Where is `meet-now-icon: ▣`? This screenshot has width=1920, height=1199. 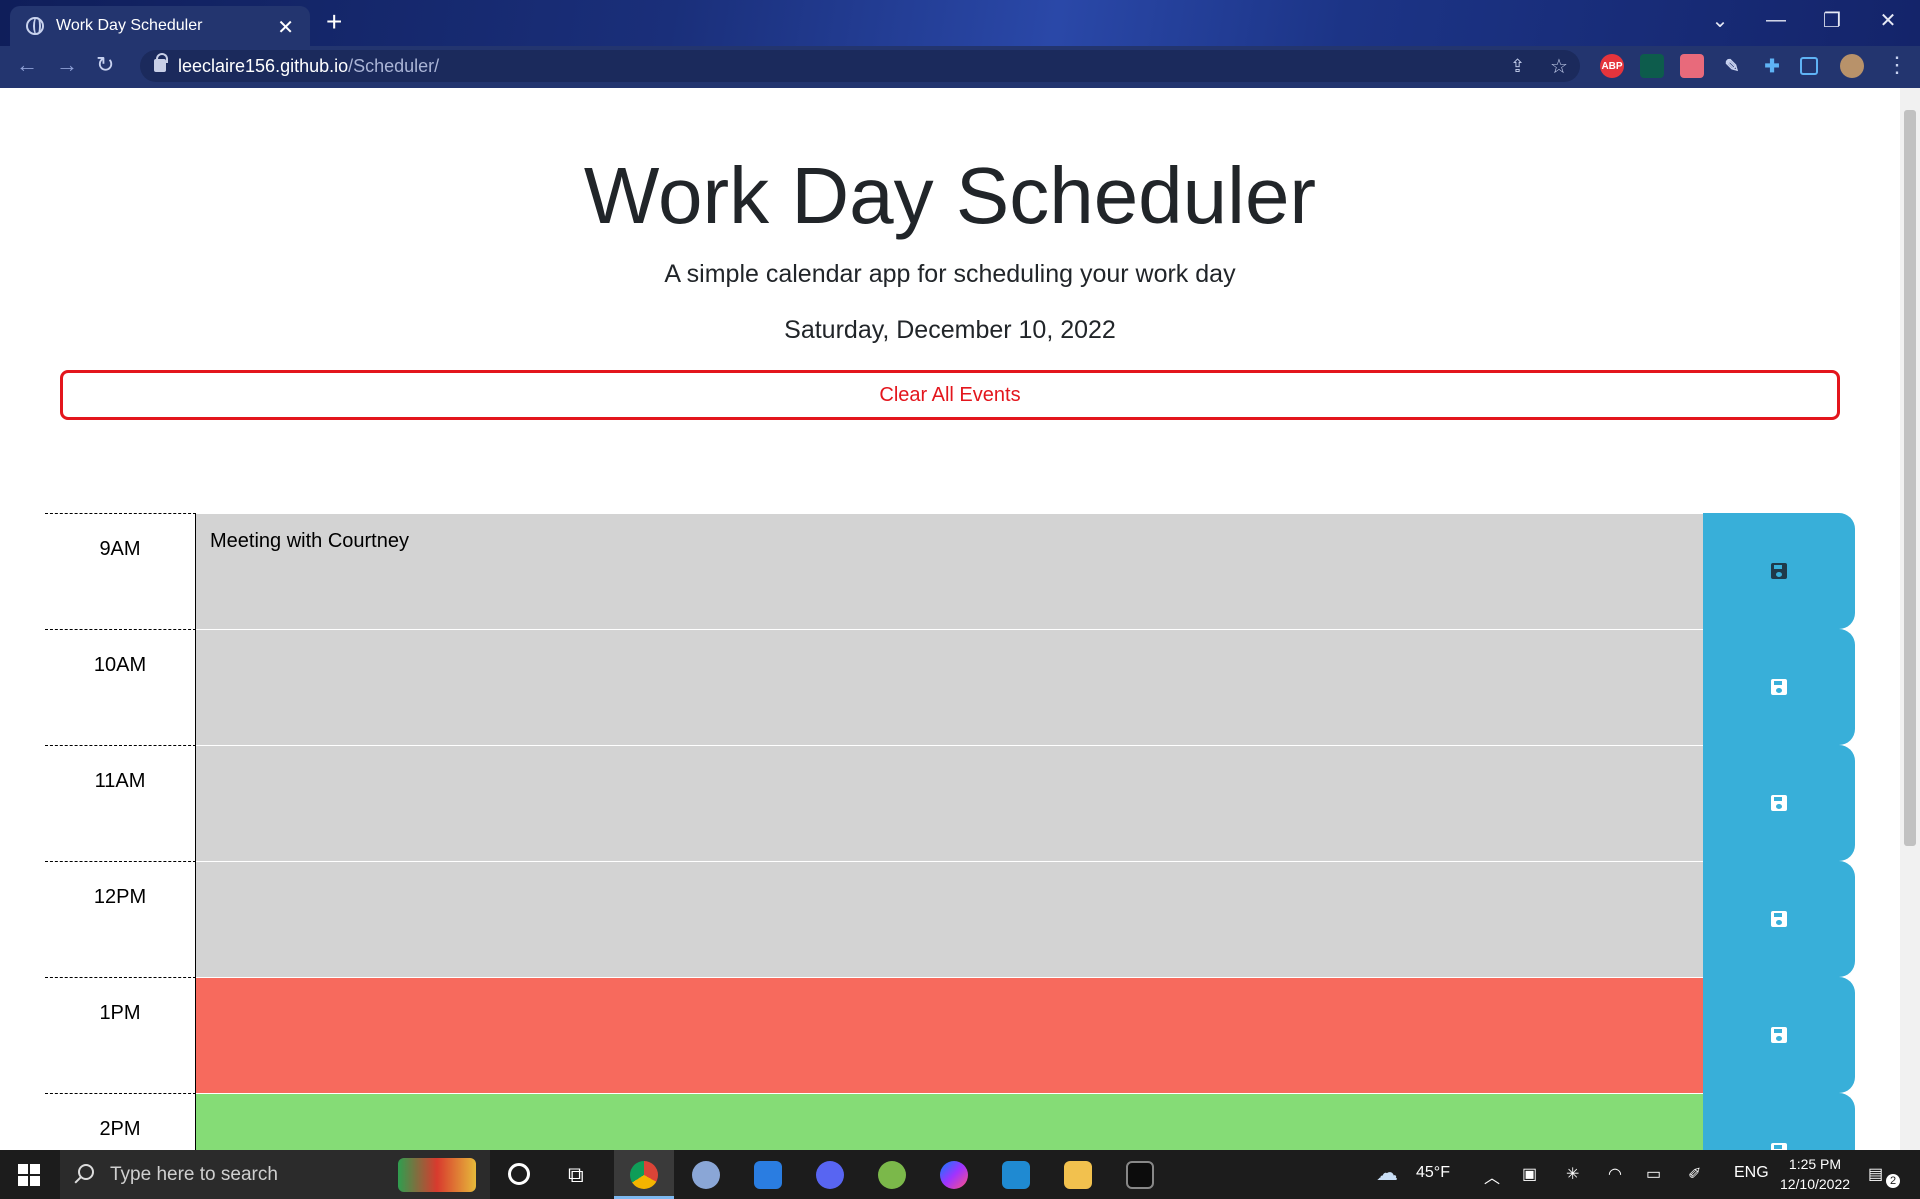
meet-now-icon: ▣ is located at coordinates (1529, 1174).